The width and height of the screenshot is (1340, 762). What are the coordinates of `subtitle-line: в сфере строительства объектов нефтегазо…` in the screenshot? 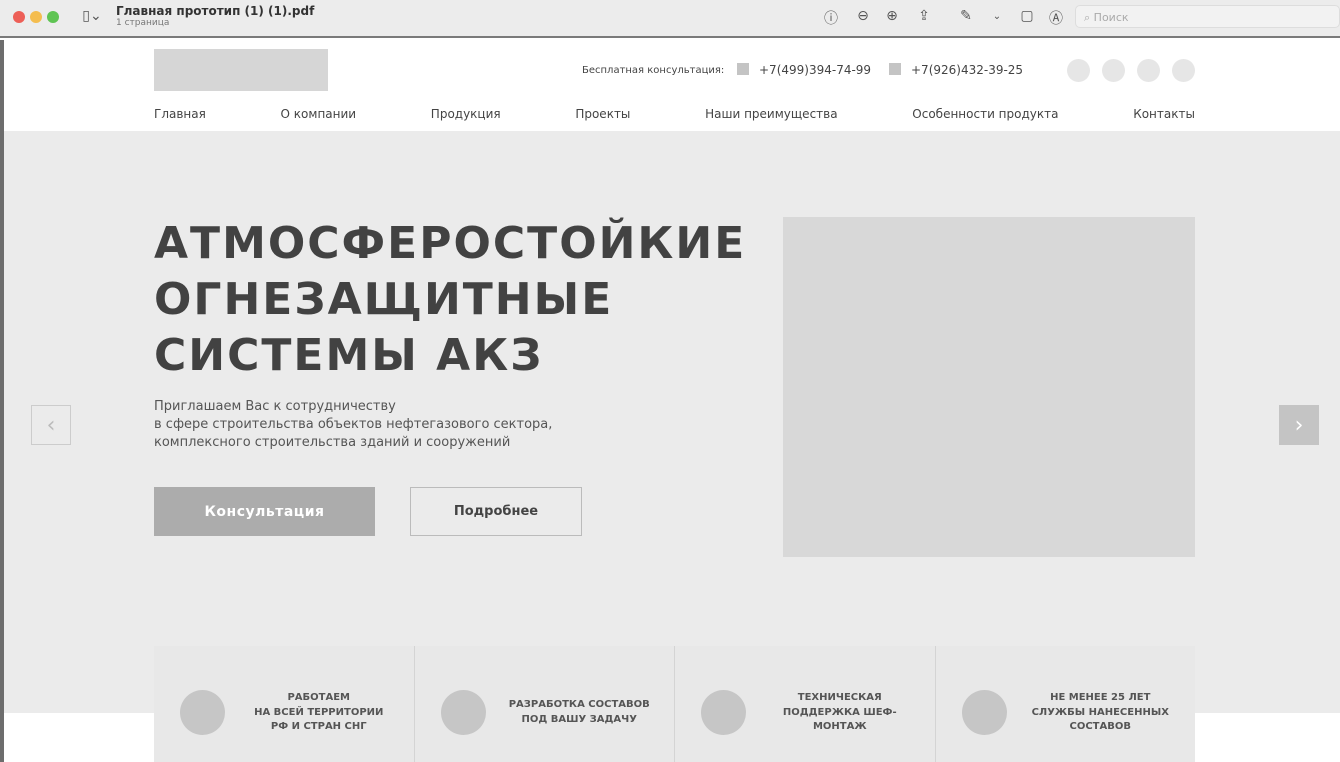 It's located at (353, 424).